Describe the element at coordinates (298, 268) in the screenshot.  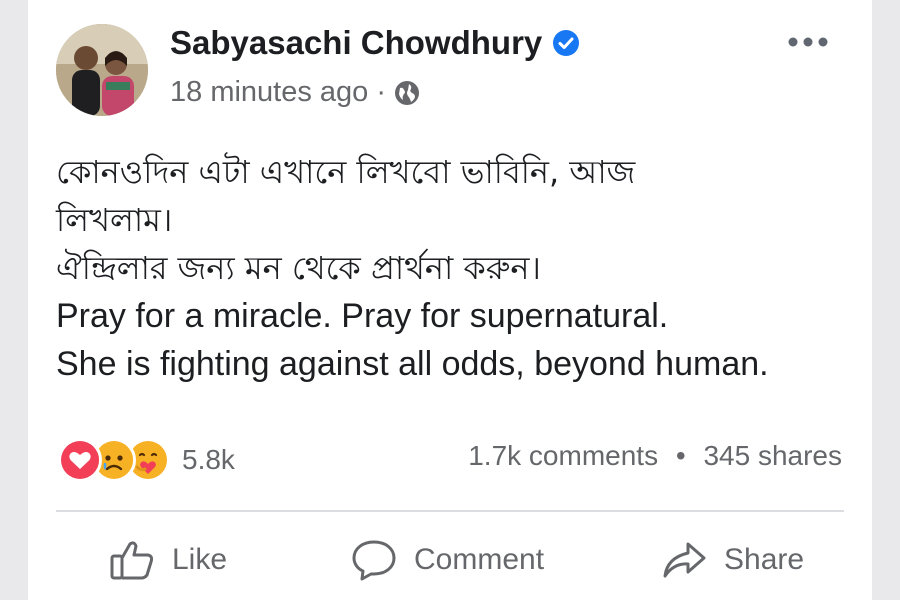
I see `post-text-line: ঐন্দ্রিলার জন্য মন থেকে প্রার্থনা করুন।` at that location.